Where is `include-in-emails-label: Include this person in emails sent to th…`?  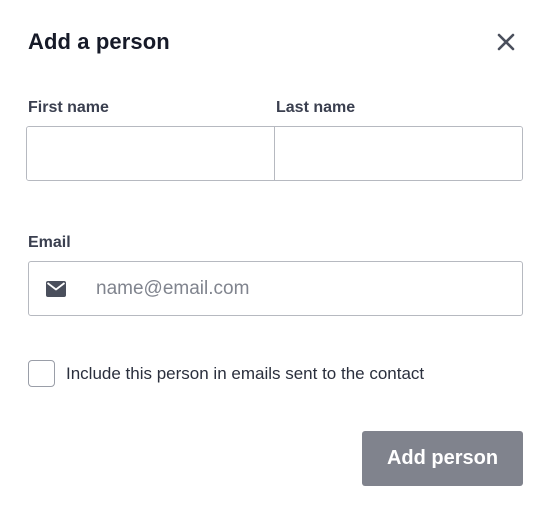
include-in-emails-label: Include this person in emails sent to th… is located at coordinates (245, 374).